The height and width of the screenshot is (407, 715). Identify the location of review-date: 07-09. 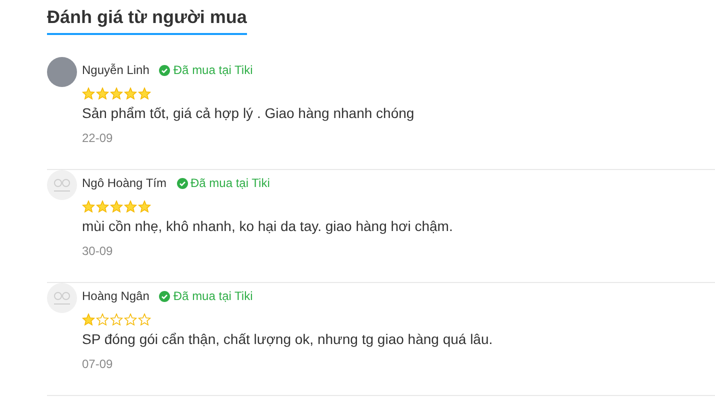
(98, 364).